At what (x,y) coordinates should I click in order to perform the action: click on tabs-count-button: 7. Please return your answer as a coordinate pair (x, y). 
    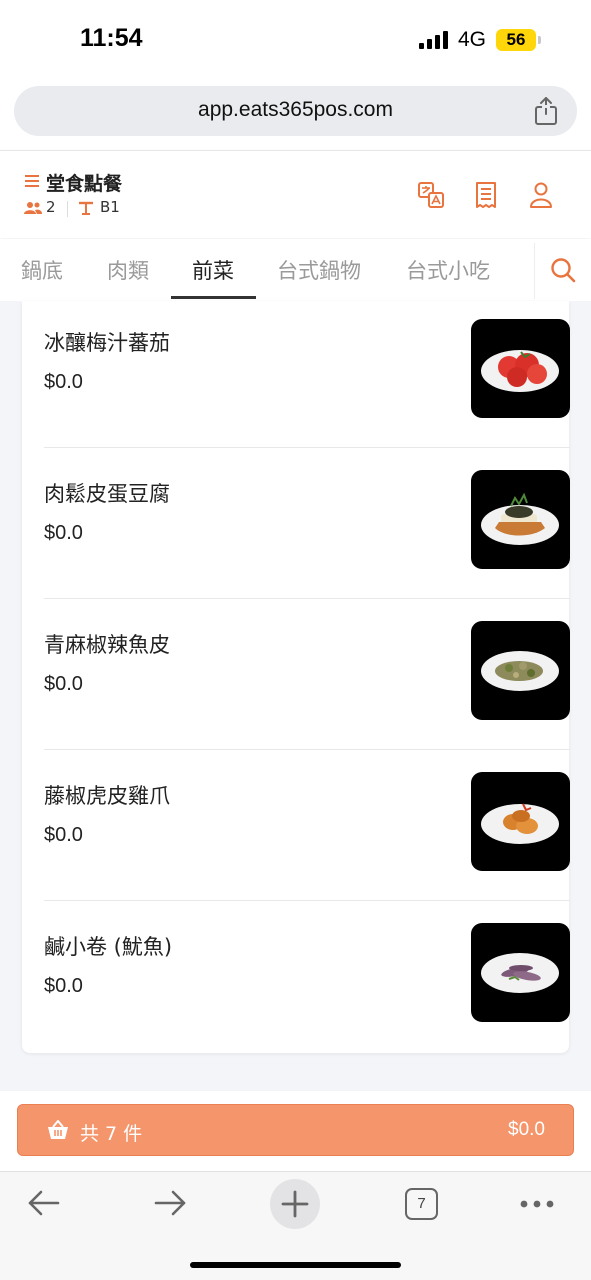
    Looking at the image, I should click on (421, 1204).